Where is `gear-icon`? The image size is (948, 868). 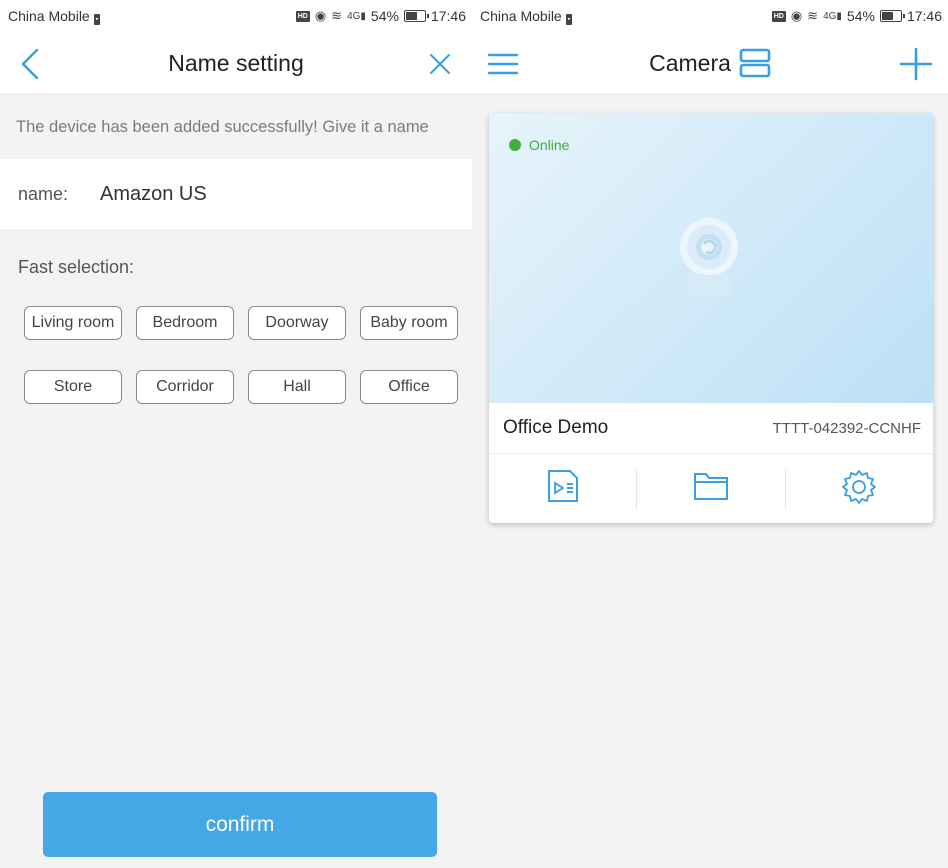 gear-icon is located at coordinates (859, 488).